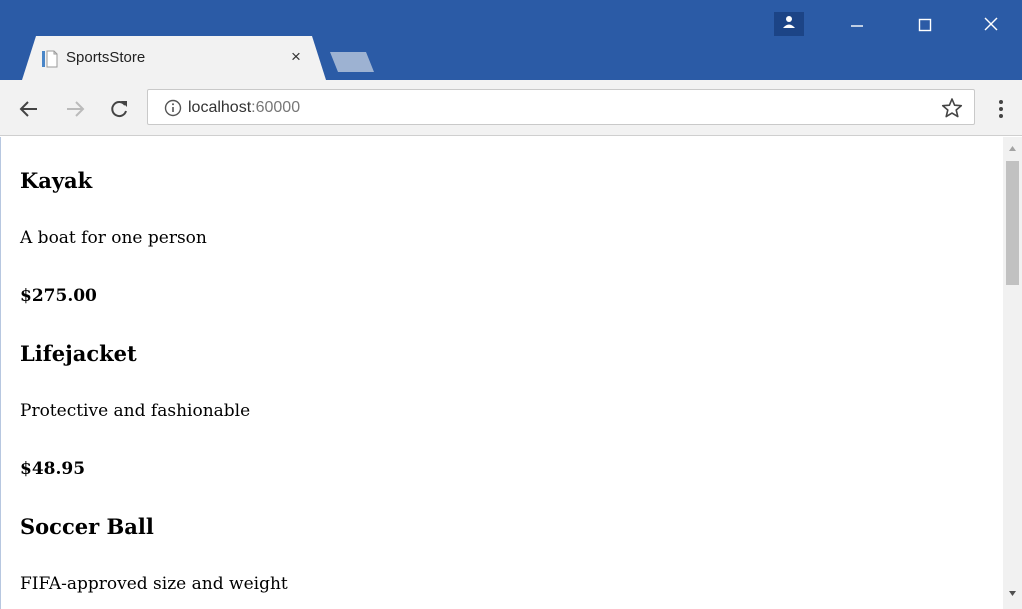 The image size is (1022, 609). Describe the element at coordinates (561, 107) in the screenshot. I see `address-bar: localhost:60000` at that location.